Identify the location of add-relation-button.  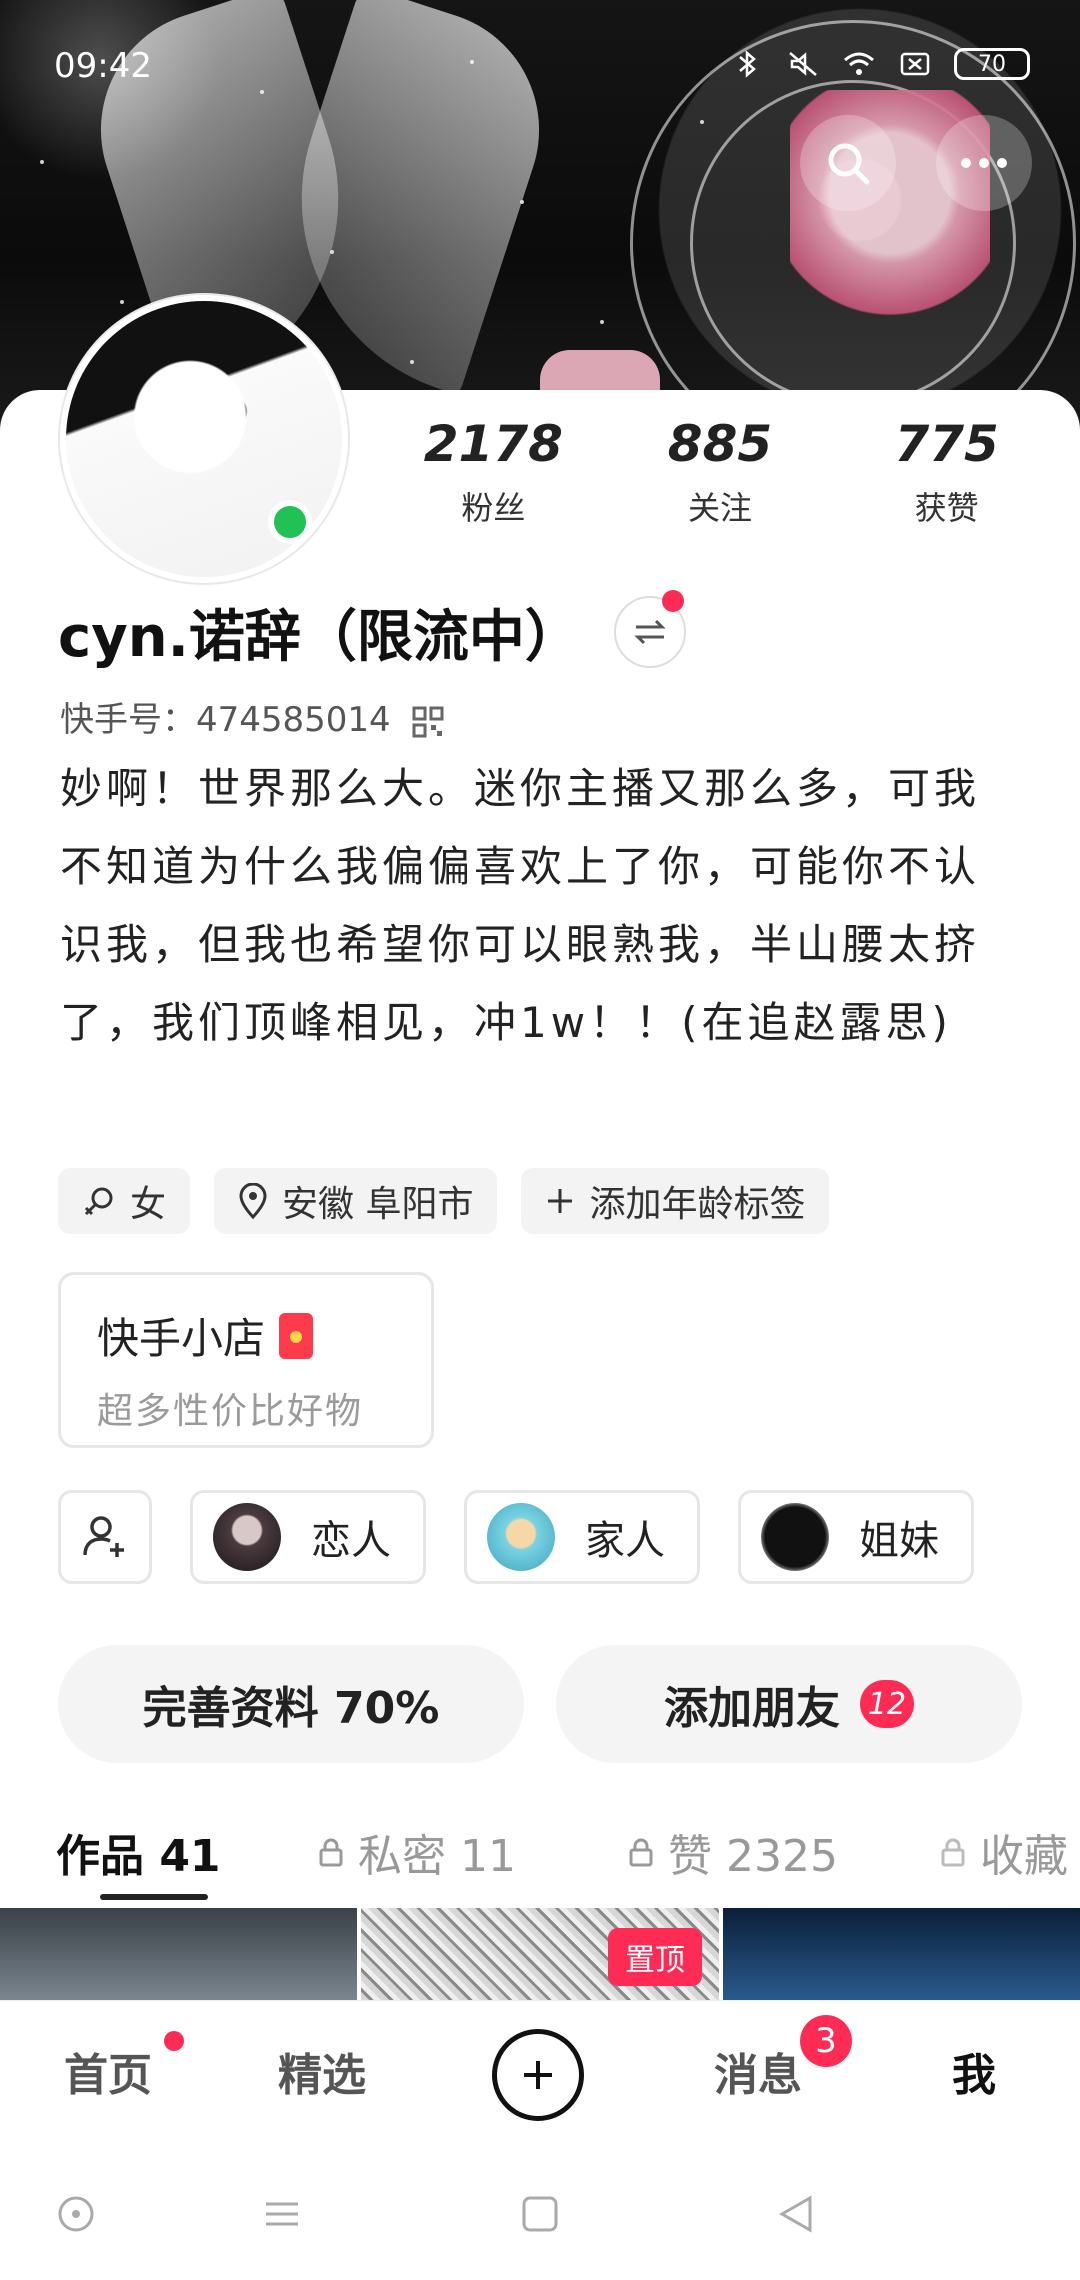
(105, 1537).